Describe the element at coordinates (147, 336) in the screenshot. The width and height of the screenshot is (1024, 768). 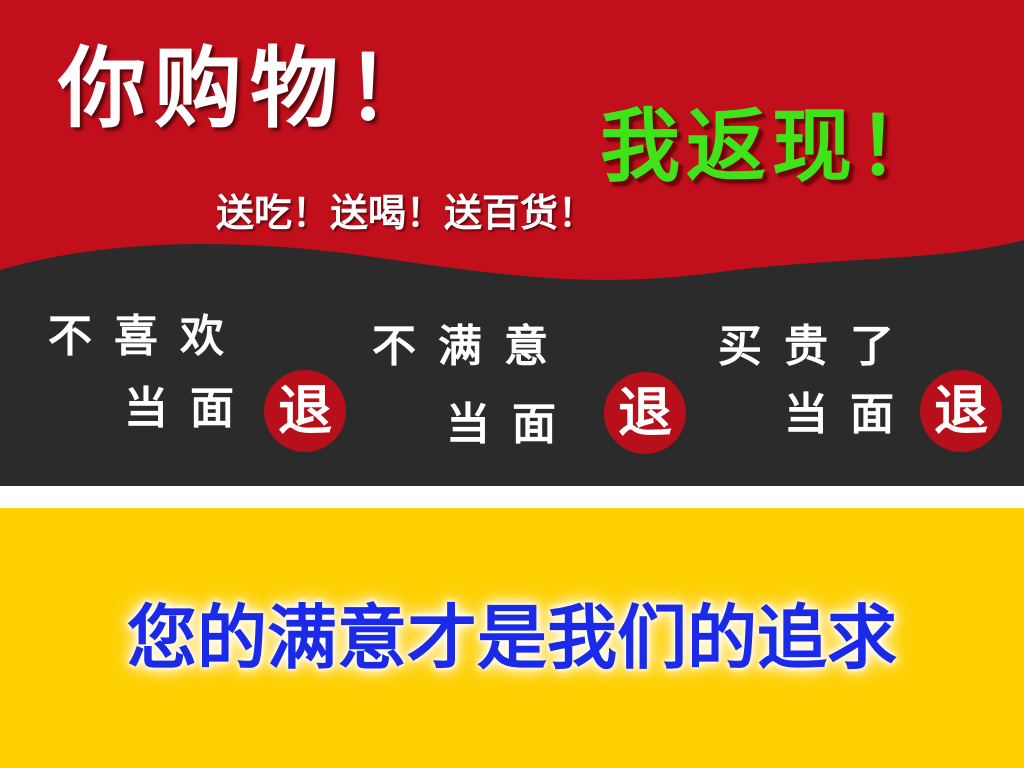
I see `promise-condition: 不喜欢` at that location.